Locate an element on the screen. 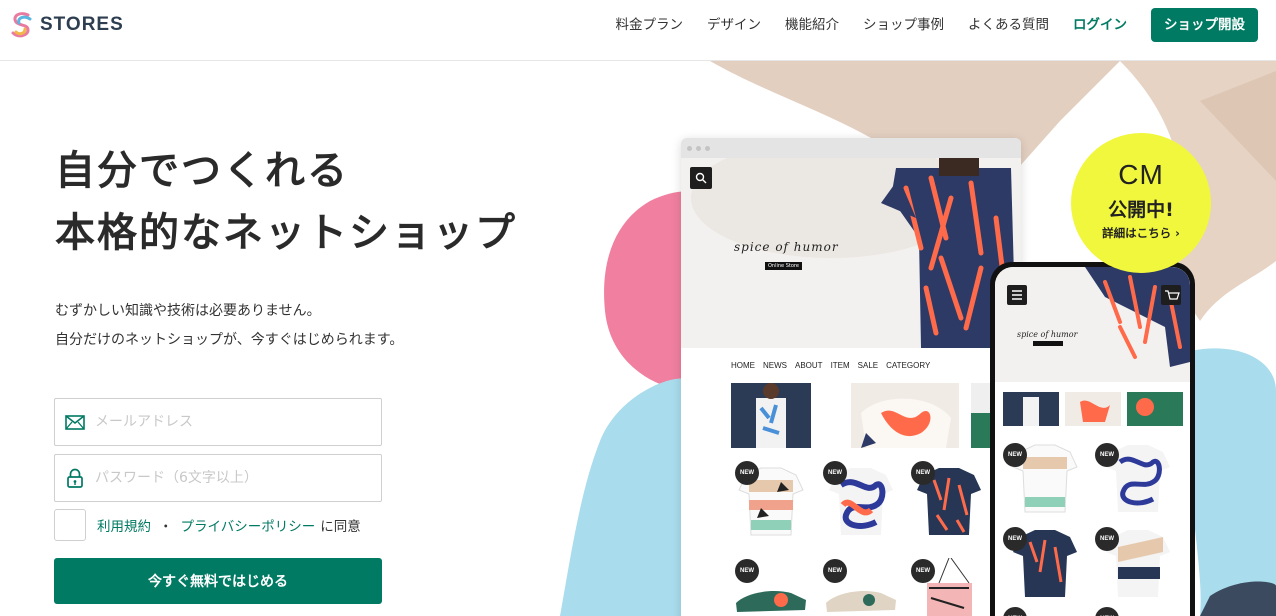 The image size is (1276, 616). mockup-hero-image: spice of humor Online Store is located at coordinates (851, 253).